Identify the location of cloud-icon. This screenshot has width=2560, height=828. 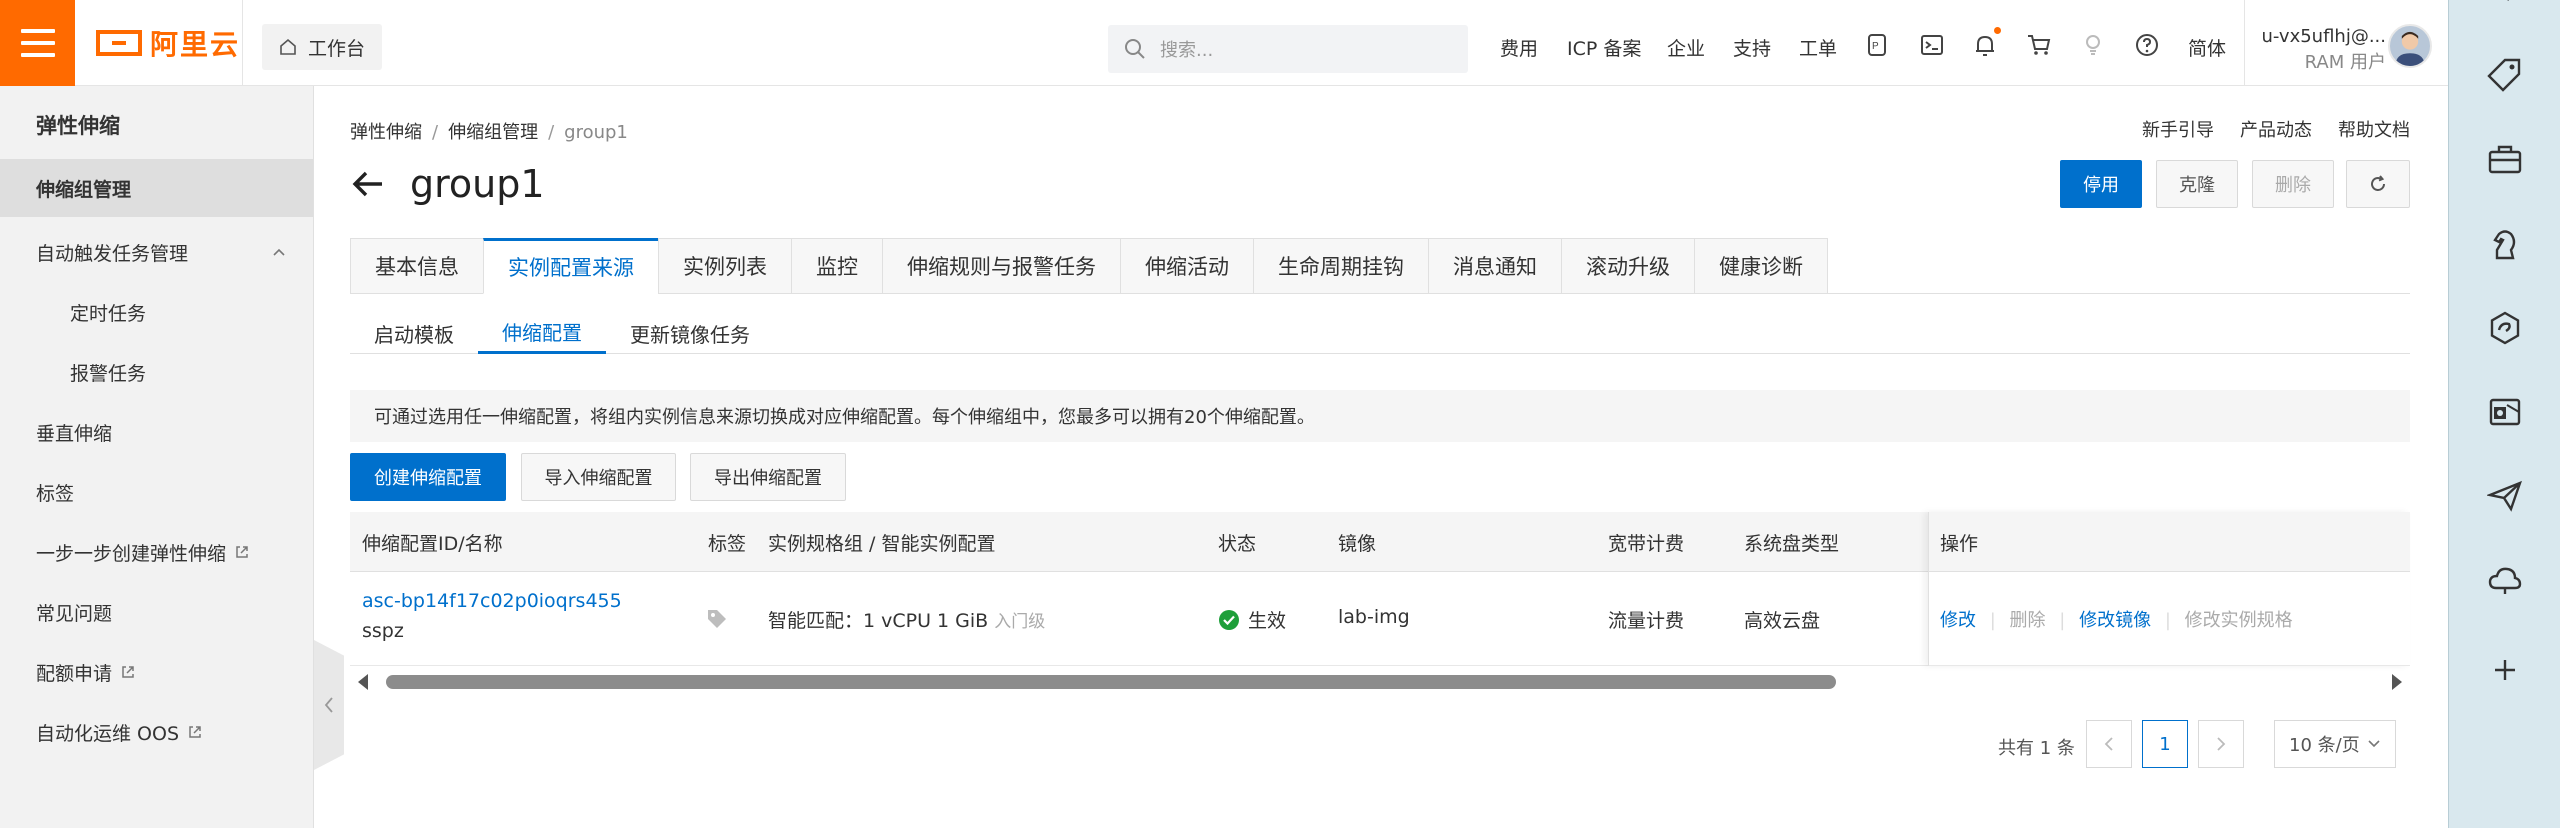
(2504, 580).